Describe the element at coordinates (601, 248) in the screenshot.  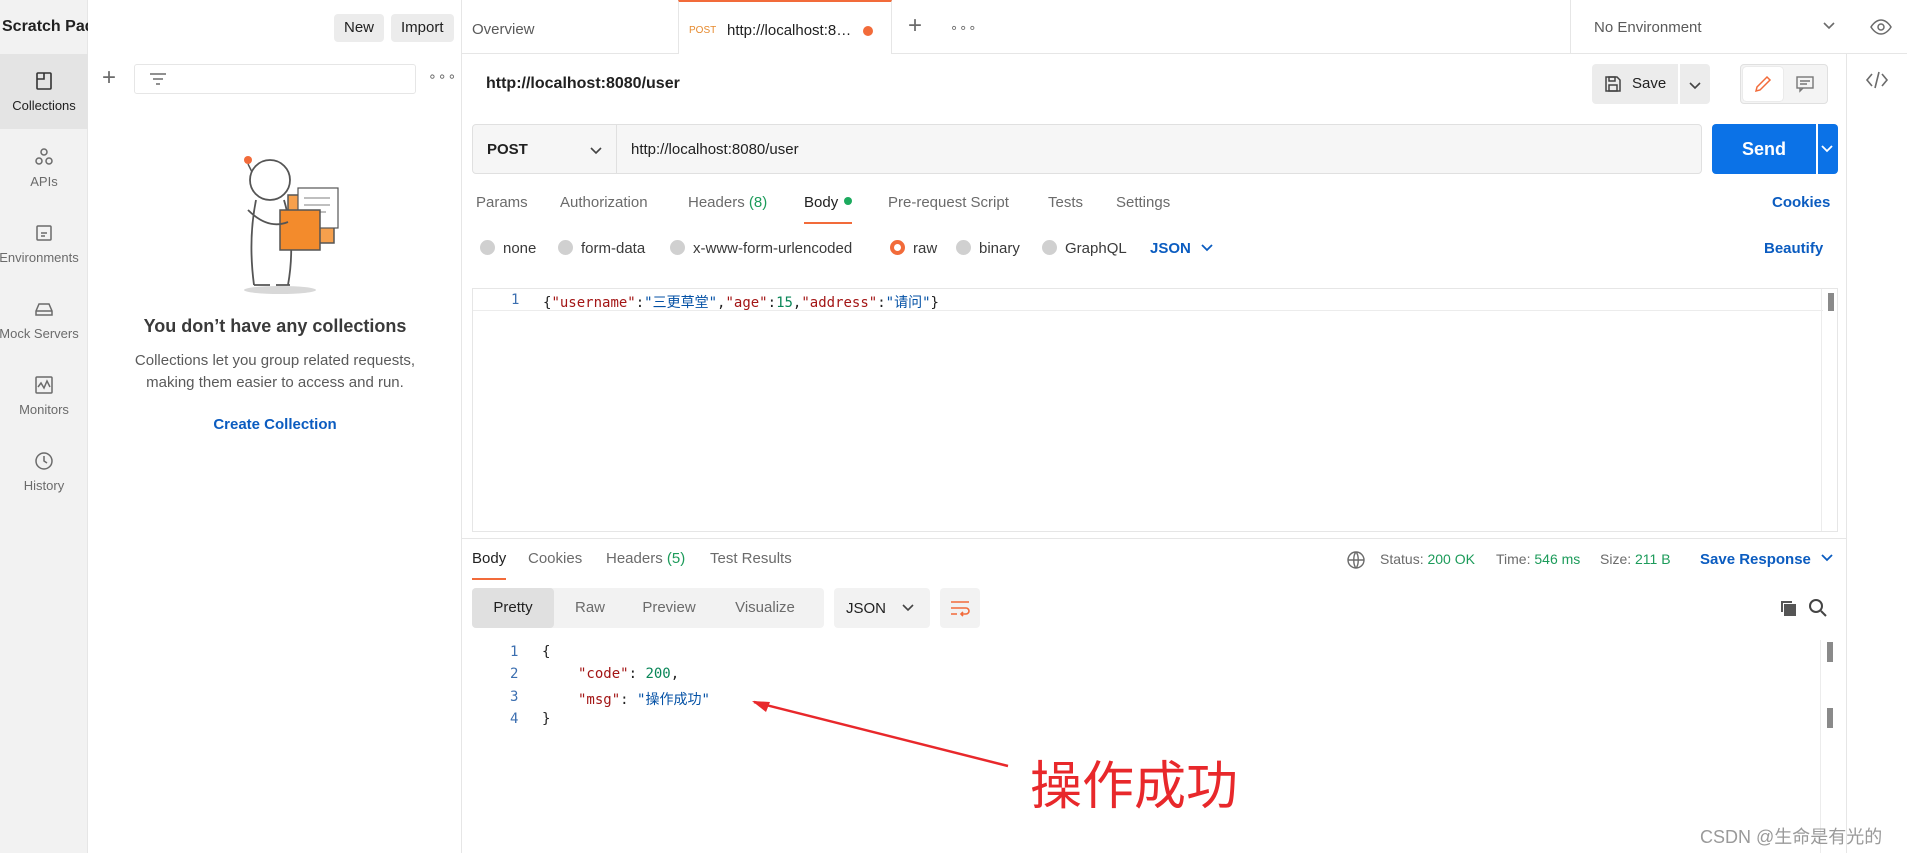
I see `radio-form-data: form-data` at that location.